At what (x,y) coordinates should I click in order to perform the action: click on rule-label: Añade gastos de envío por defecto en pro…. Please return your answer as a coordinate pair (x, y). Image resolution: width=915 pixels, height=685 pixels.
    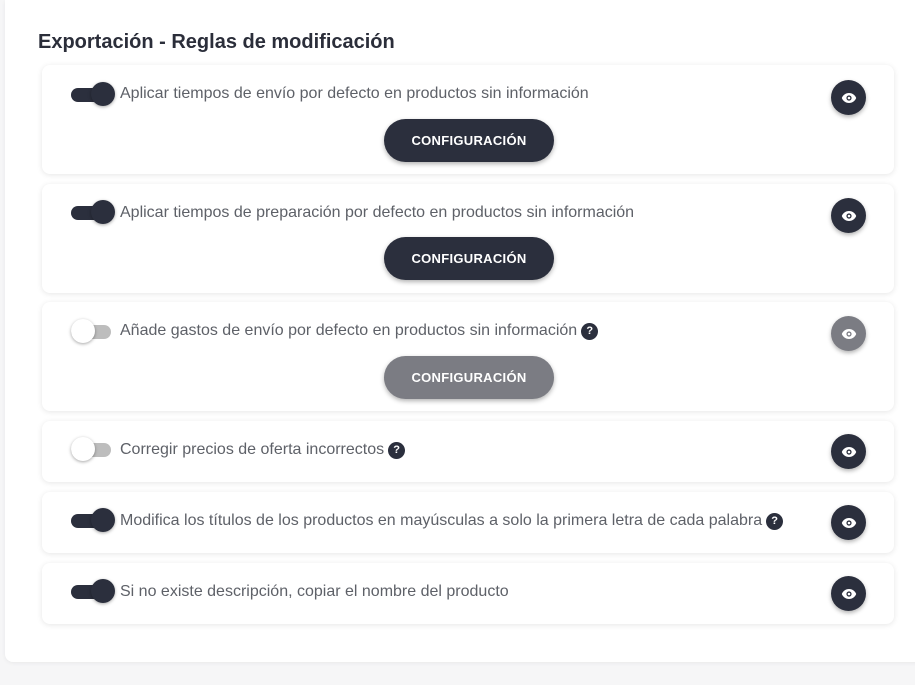
    Looking at the image, I should click on (359, 331).